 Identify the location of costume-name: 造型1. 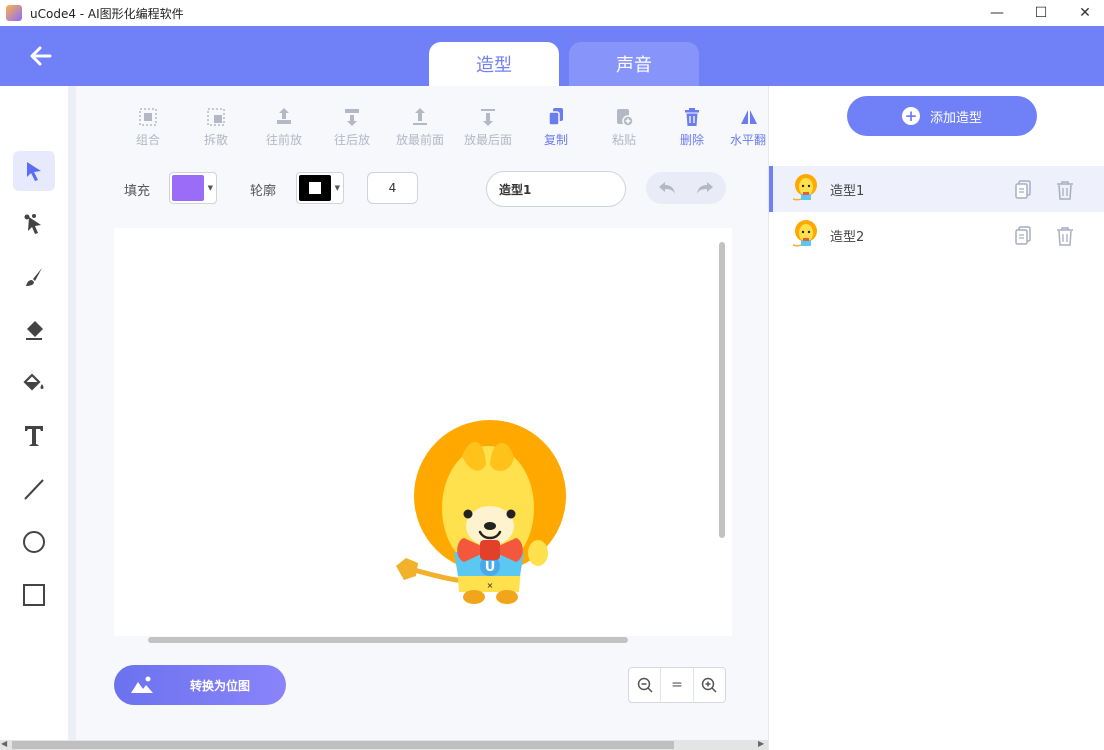
(847, 191).